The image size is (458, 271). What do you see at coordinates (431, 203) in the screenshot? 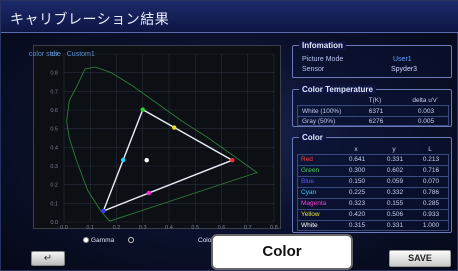
I see `color-row-l: 0.285` at bounding box center [431, 203].